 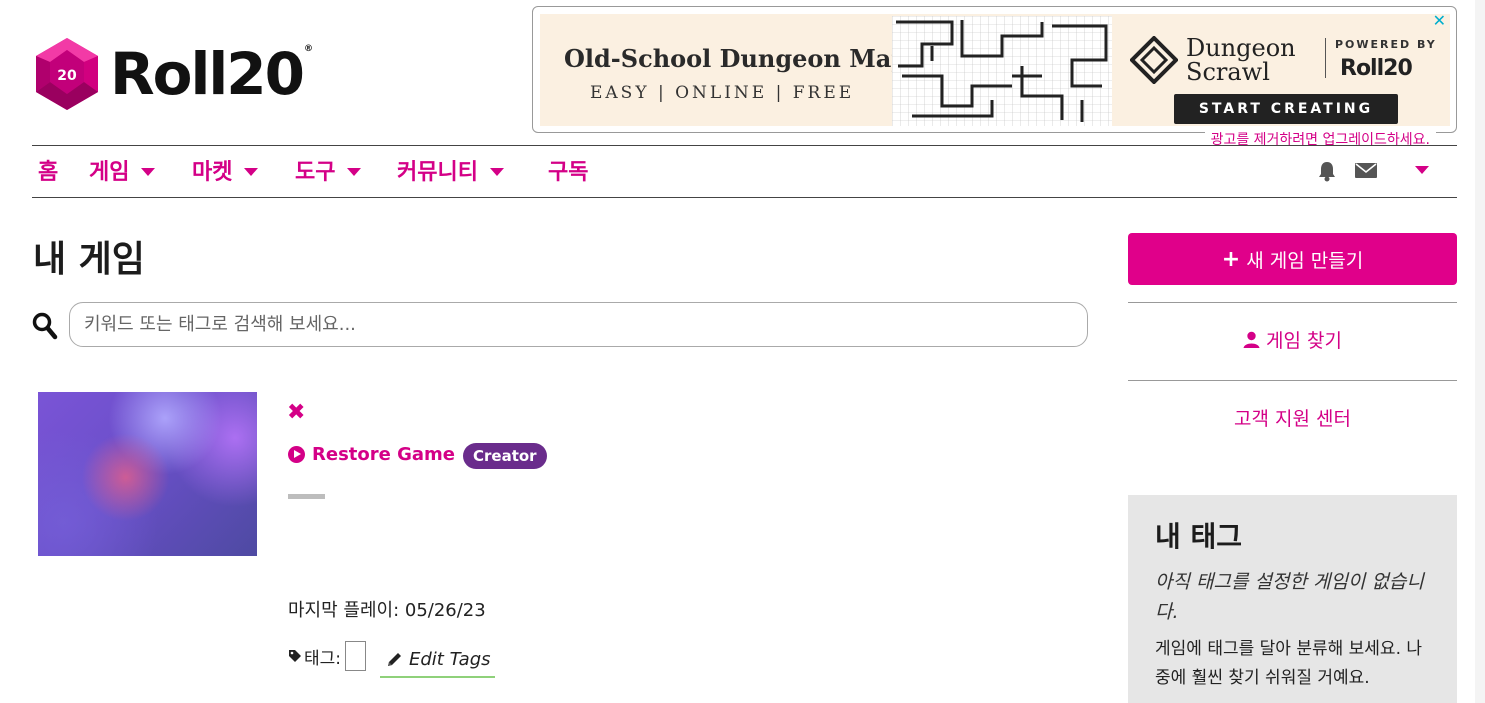 I want to click on ad-headline: Old-School Dungeon Maps, so click(x=743, y=58).